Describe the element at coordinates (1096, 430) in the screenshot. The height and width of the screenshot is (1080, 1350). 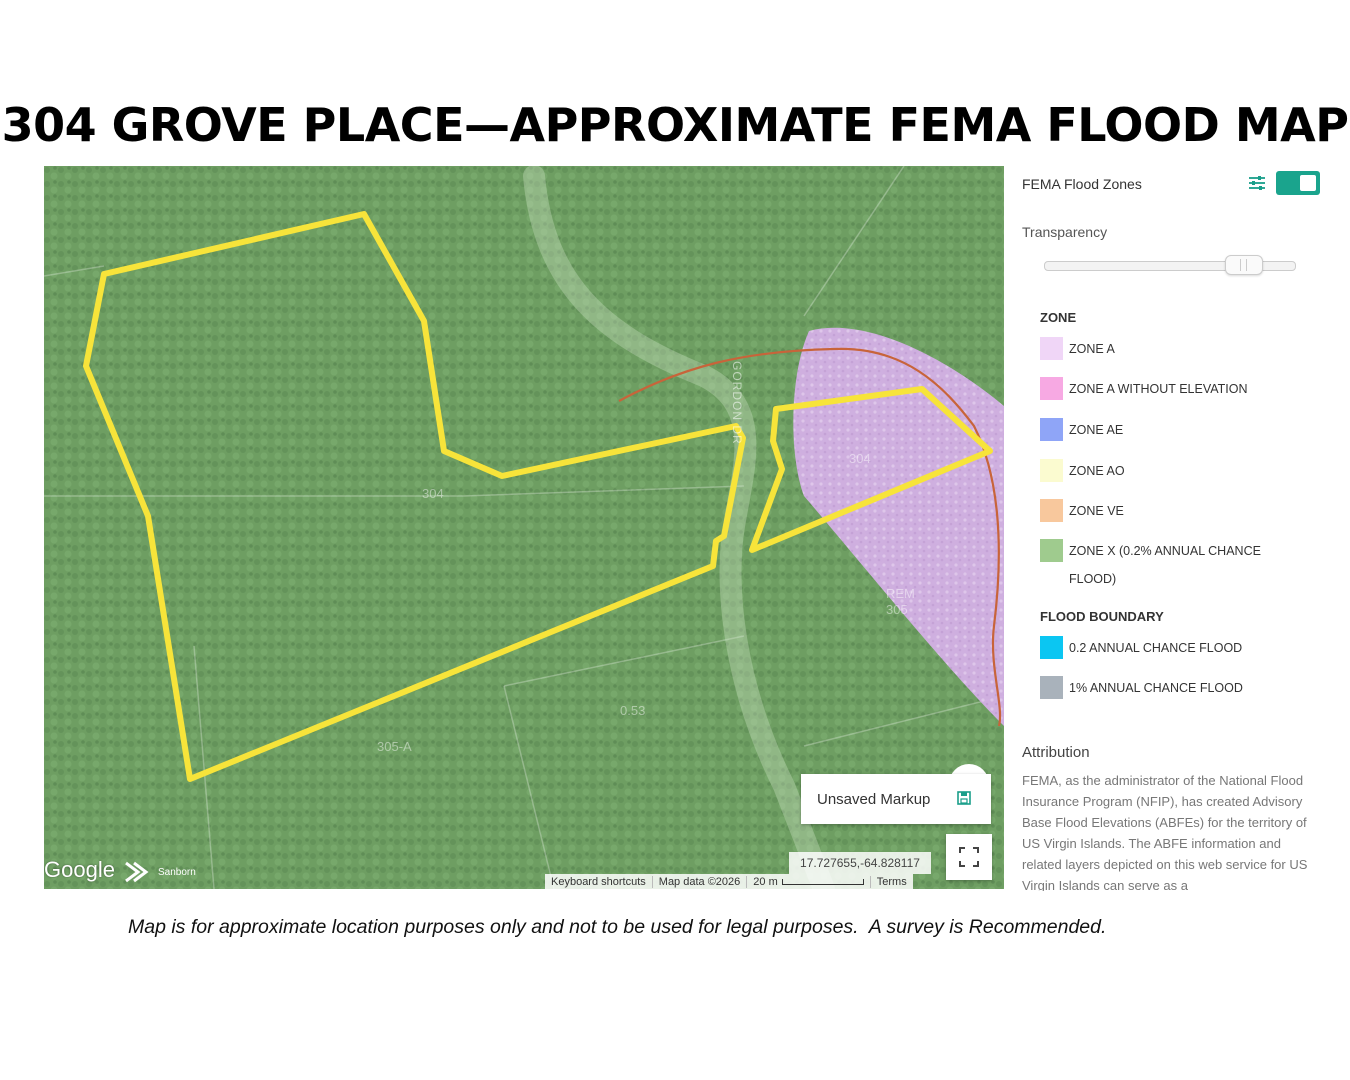
I see `legend-label: ZONE AE` at that location.